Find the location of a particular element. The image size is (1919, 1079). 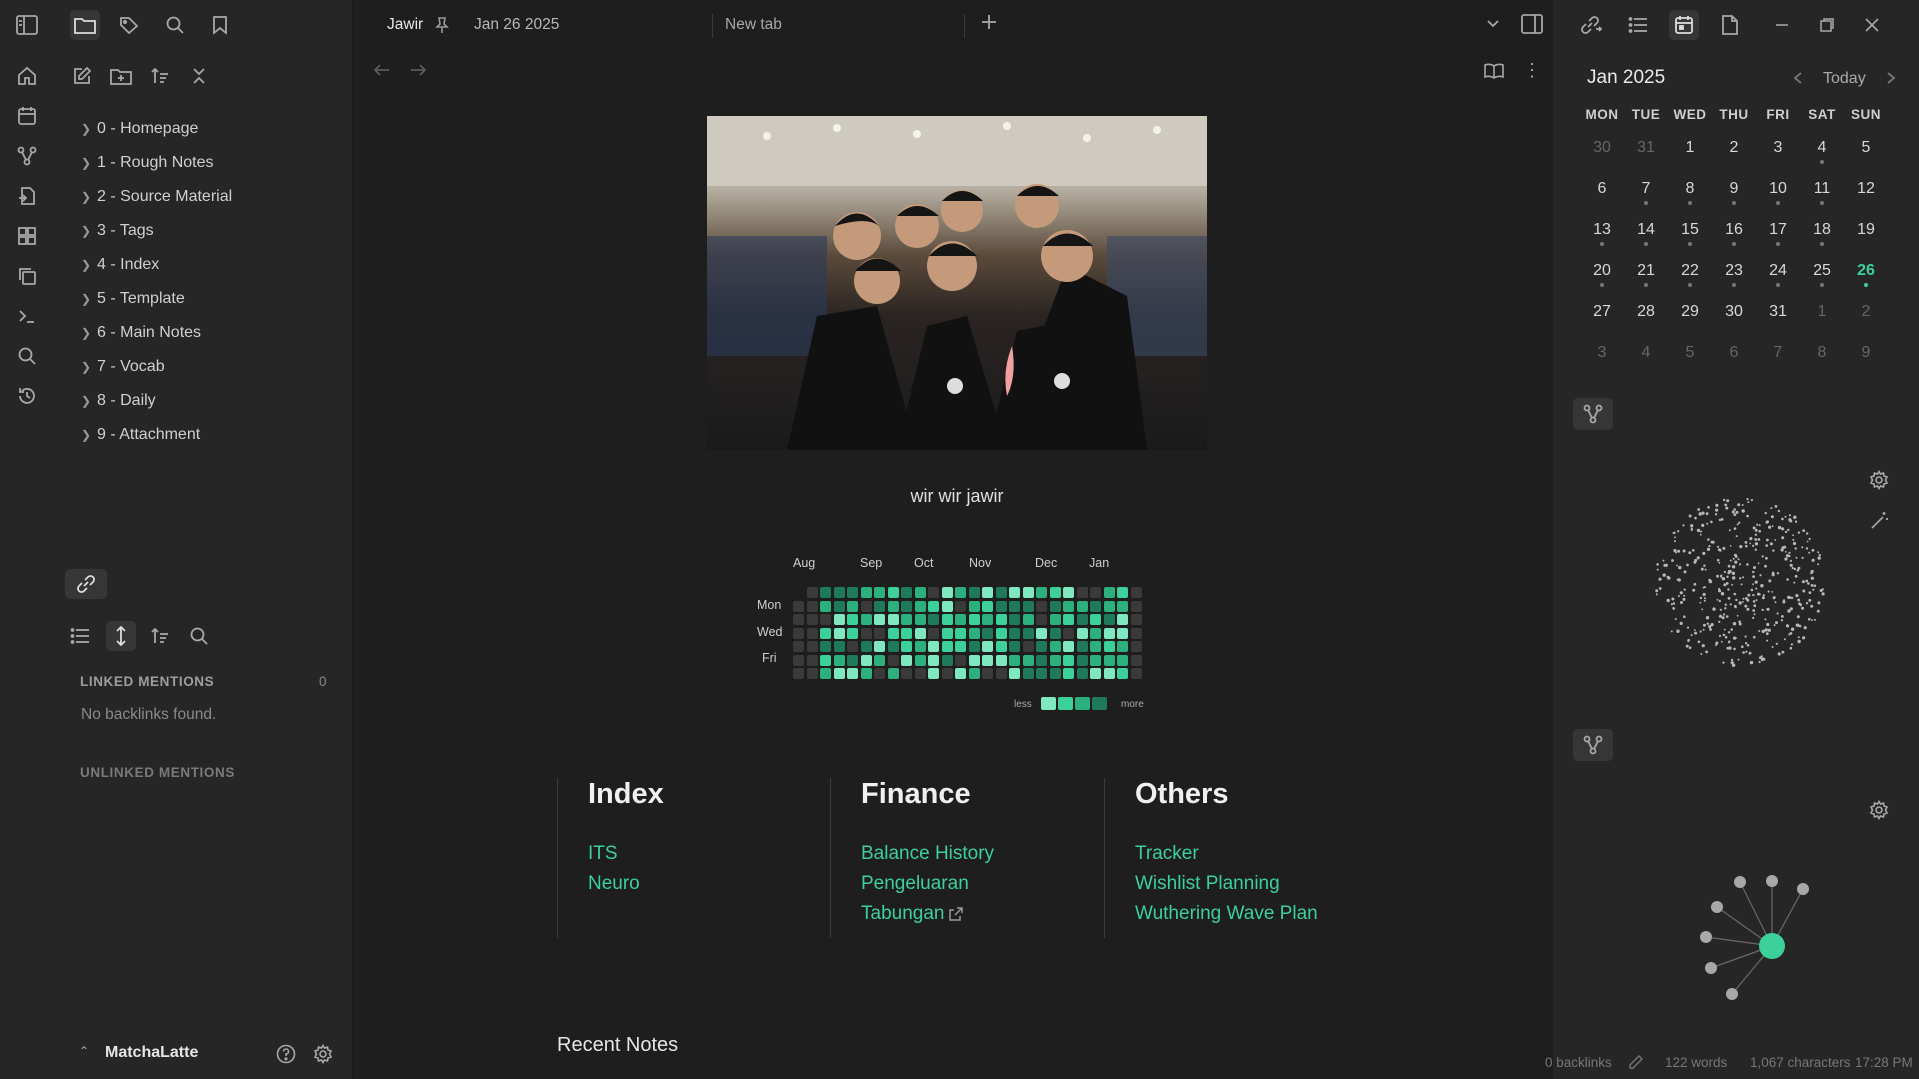

expand-icon is located at coordinates (121, 636).